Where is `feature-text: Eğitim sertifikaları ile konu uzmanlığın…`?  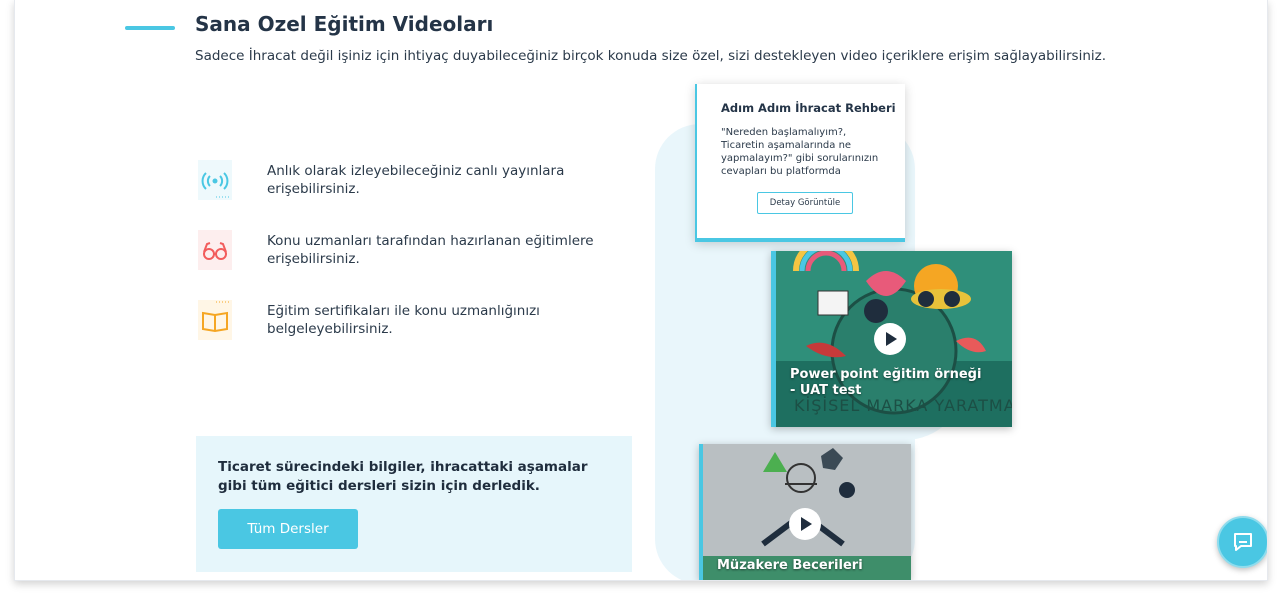 feature-text: Eğitim sertifikaları ile konu uzmanlığın… is located at coordinates (403, 320).